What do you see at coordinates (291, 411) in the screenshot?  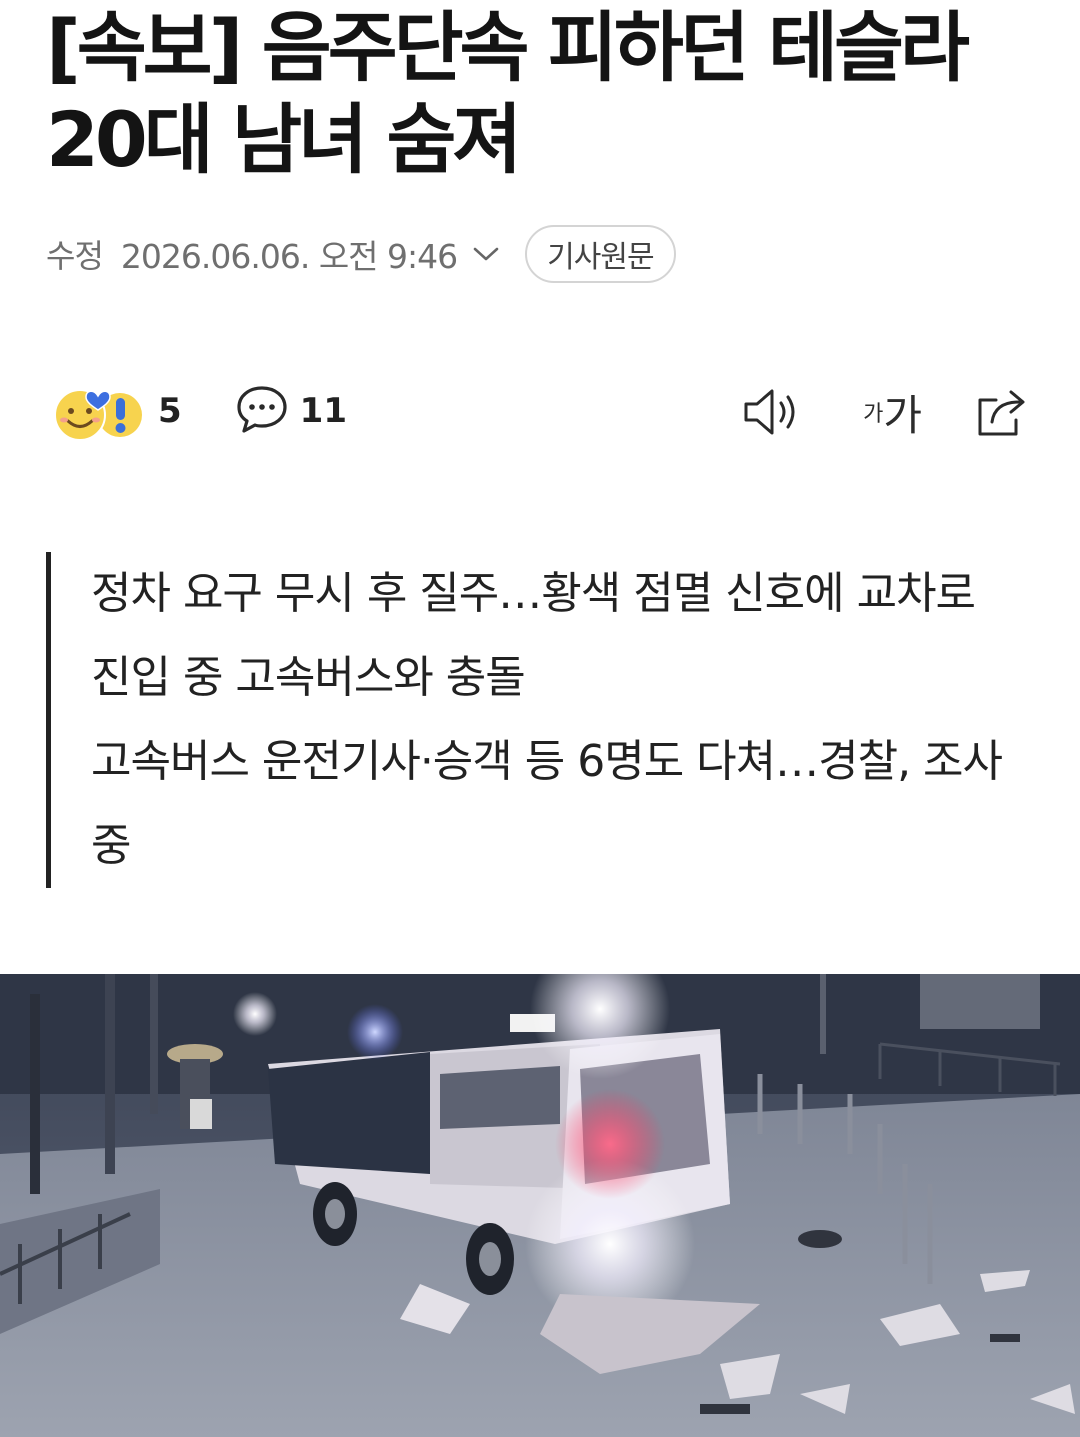 I see `comment-button: 11` at bounding box center [291, 411].